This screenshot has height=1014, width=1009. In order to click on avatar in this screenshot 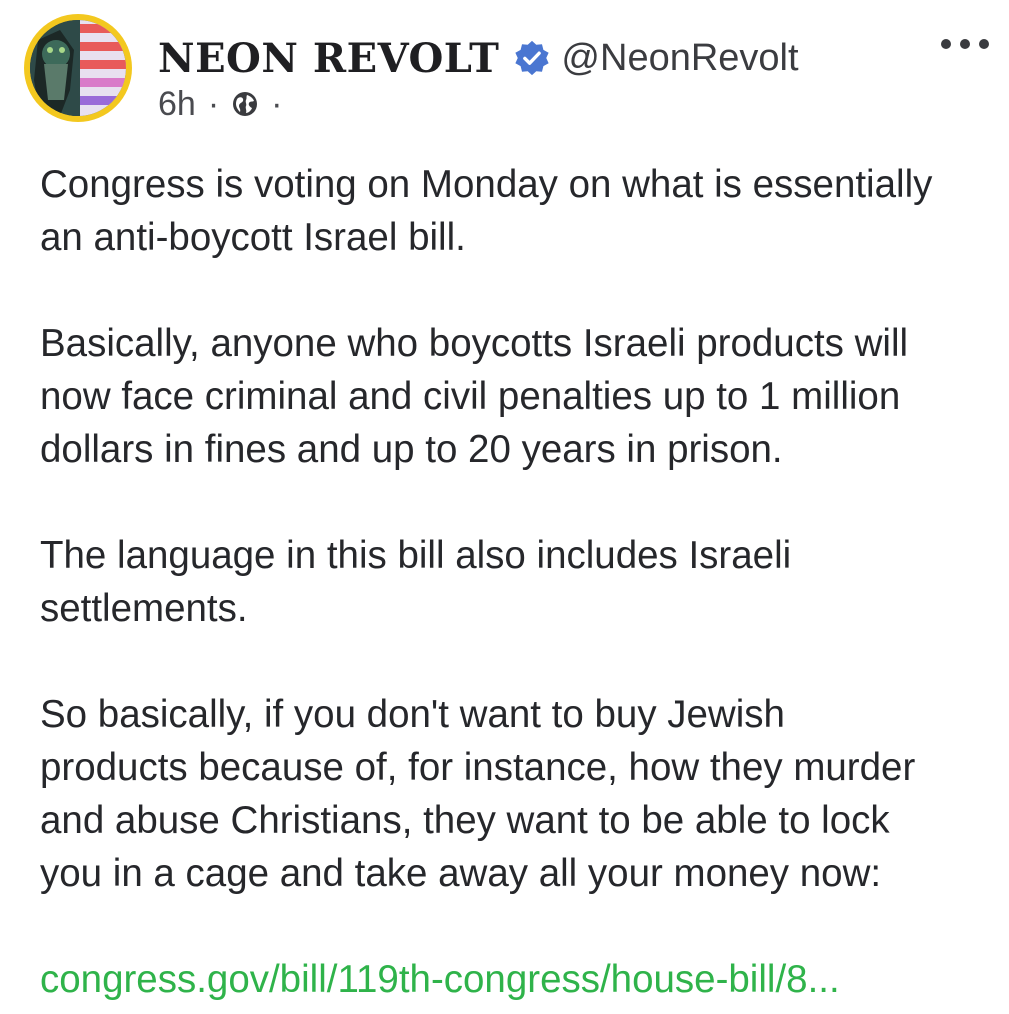, I will do `click(78, 68)`.